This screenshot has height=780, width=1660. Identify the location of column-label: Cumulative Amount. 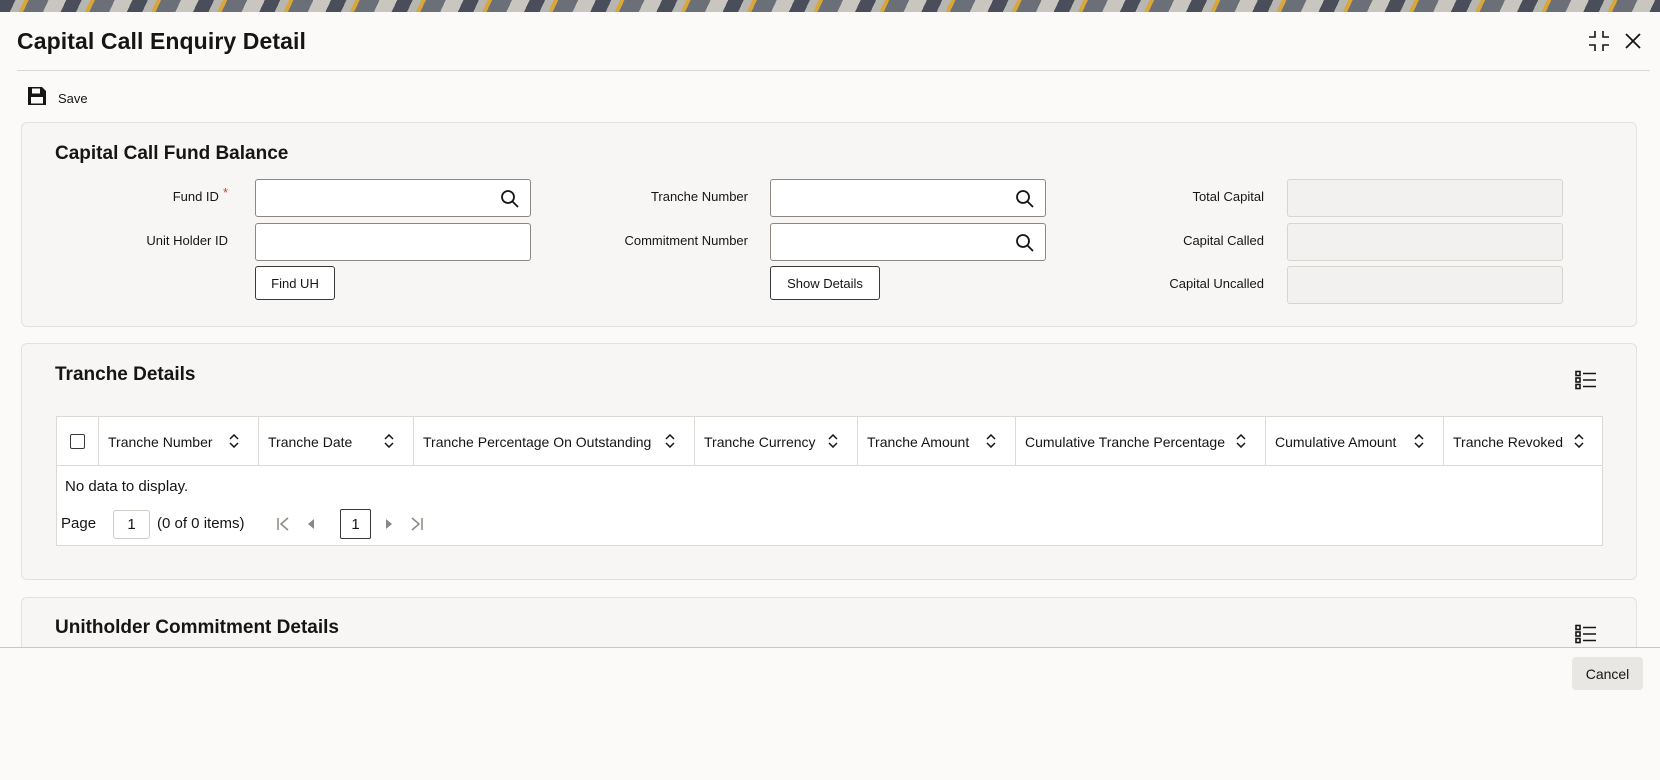
(1336, 441).